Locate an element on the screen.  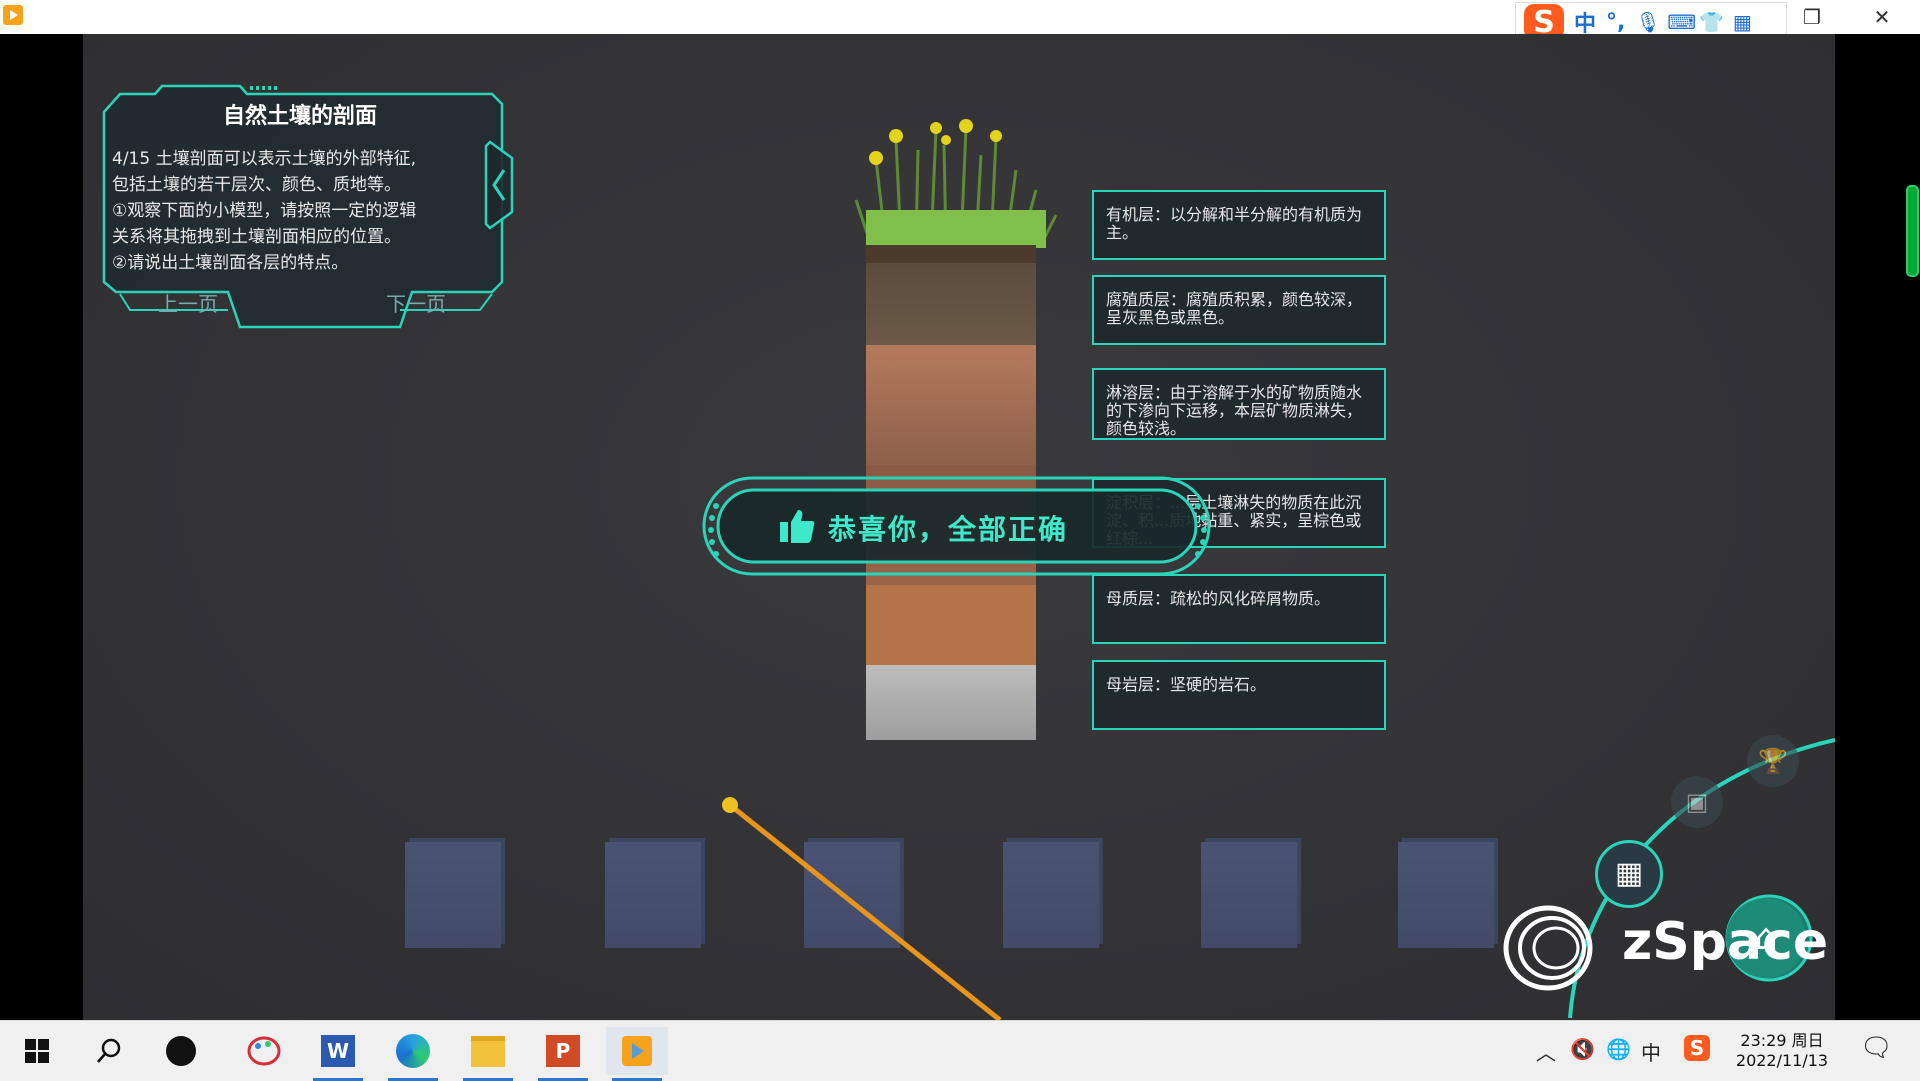
layer-card-text: 母岩层：坚硬的岩石。 is located at coordinates (1186, 684).